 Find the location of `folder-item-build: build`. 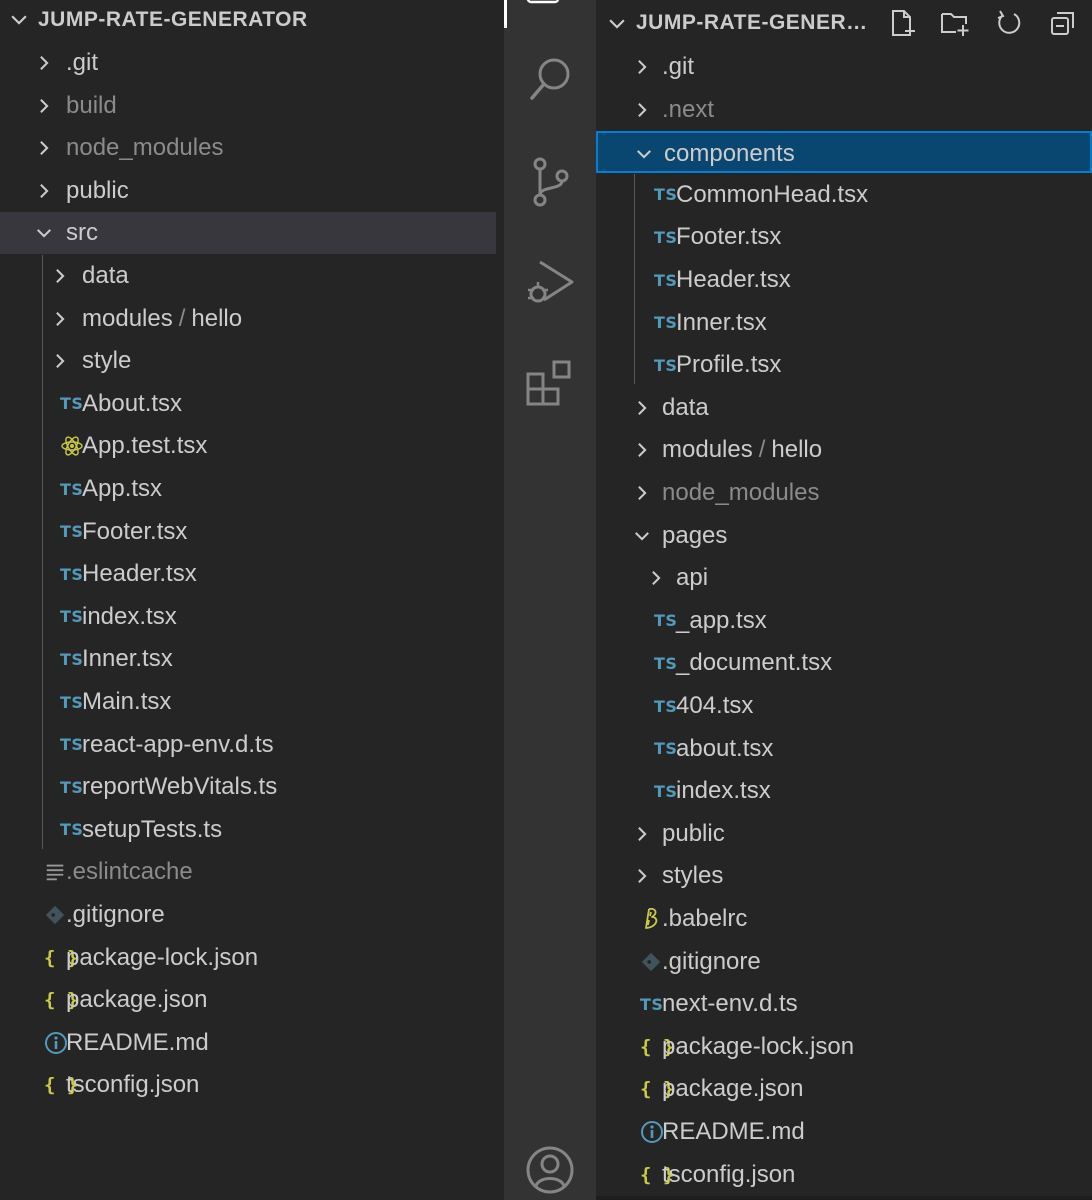

folder-item-build: build is located at coordinates (252, 106).